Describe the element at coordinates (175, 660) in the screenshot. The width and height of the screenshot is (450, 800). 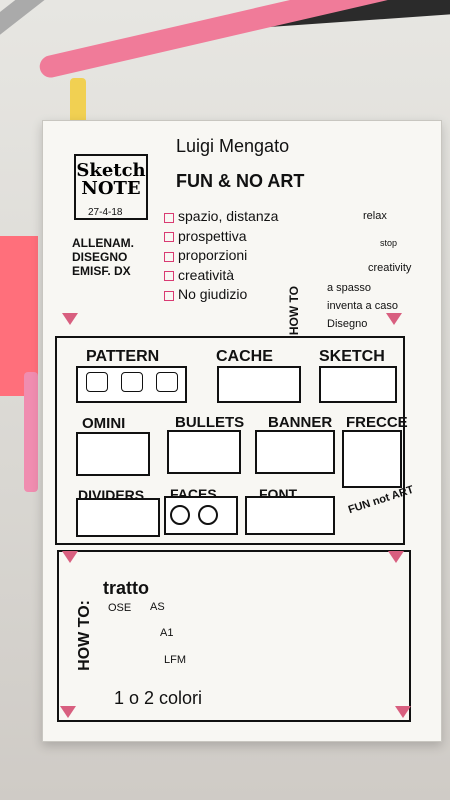
I see `lfm-label: LFM` at that location.